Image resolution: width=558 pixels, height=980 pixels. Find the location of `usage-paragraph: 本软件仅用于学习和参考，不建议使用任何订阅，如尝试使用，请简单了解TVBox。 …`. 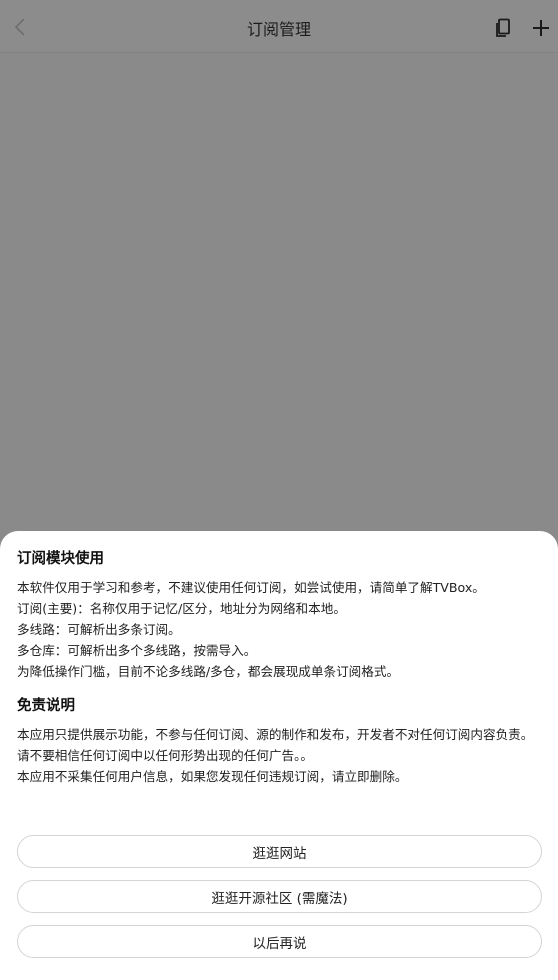

usage-paragraph: 本软件仅用于学习和参考，不建议使用任何订阅，如尝试使用，请简单了解TVBox。 … is located at coordinates (279, 629).